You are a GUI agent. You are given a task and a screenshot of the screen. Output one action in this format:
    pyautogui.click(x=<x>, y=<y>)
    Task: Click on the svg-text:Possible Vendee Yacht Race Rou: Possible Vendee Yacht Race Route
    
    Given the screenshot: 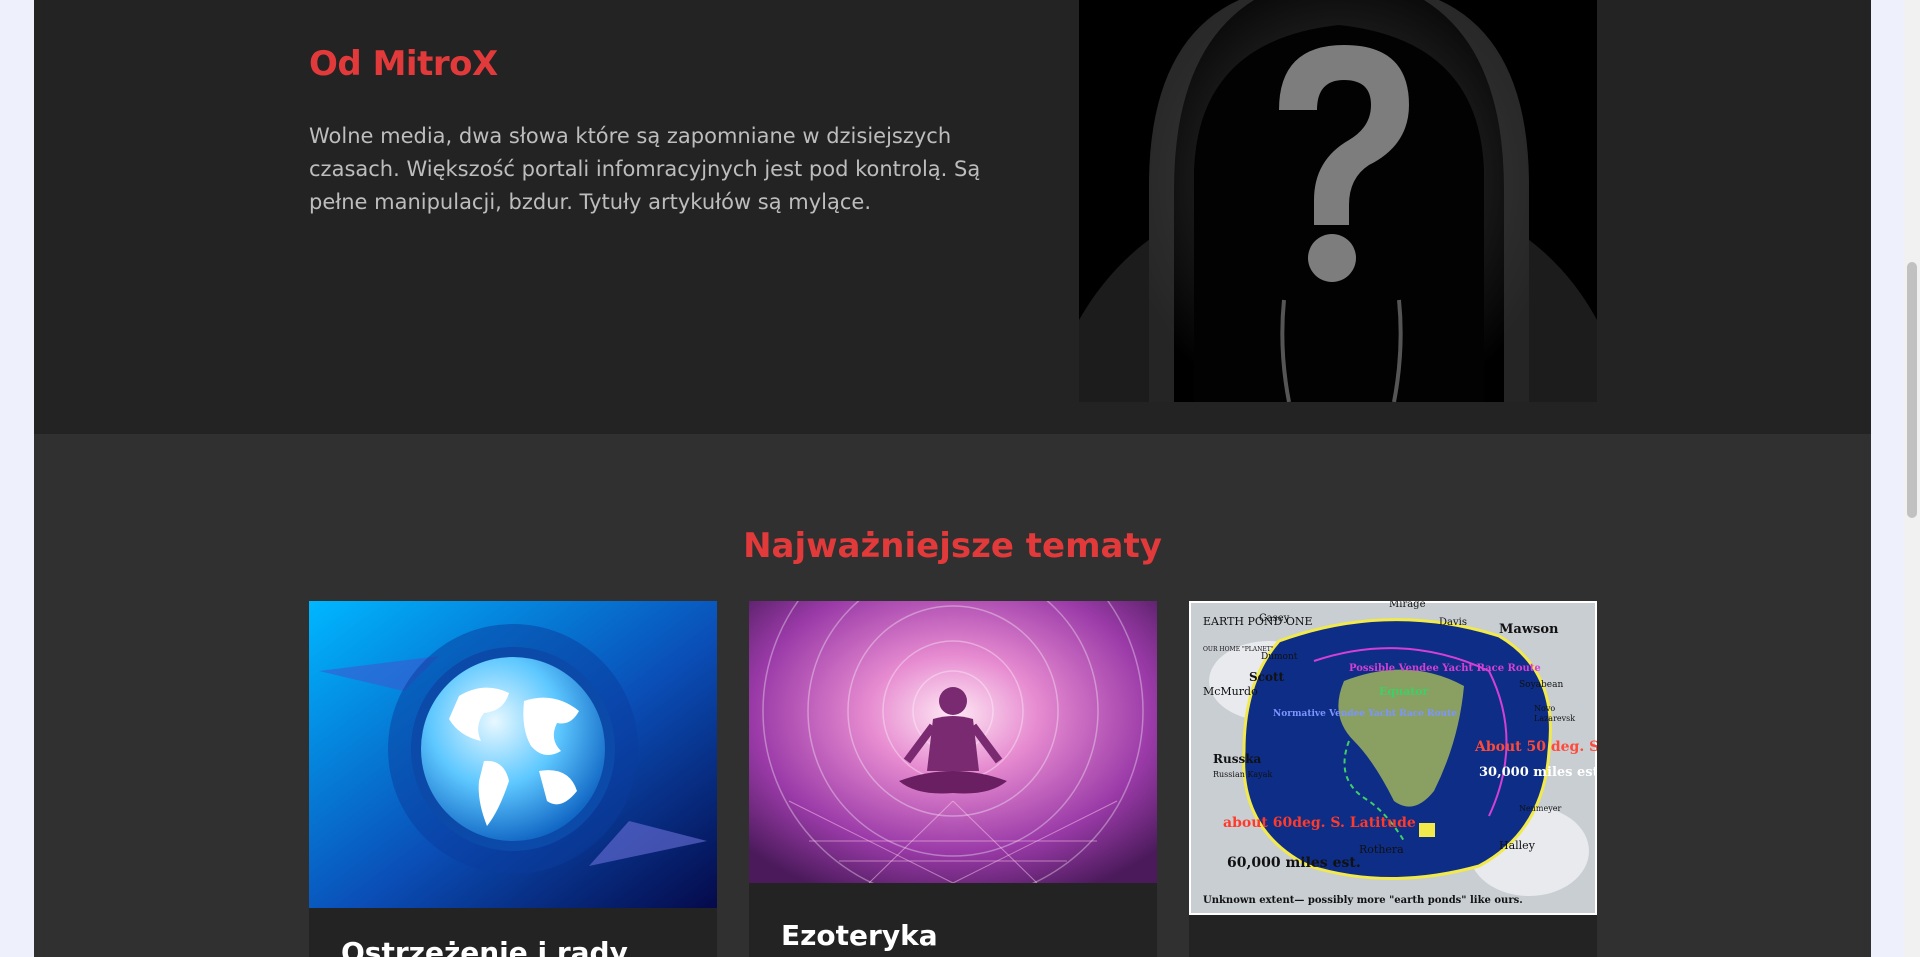 What is the action you would take?
    pyautogui.click(x=1445, y=668)
    